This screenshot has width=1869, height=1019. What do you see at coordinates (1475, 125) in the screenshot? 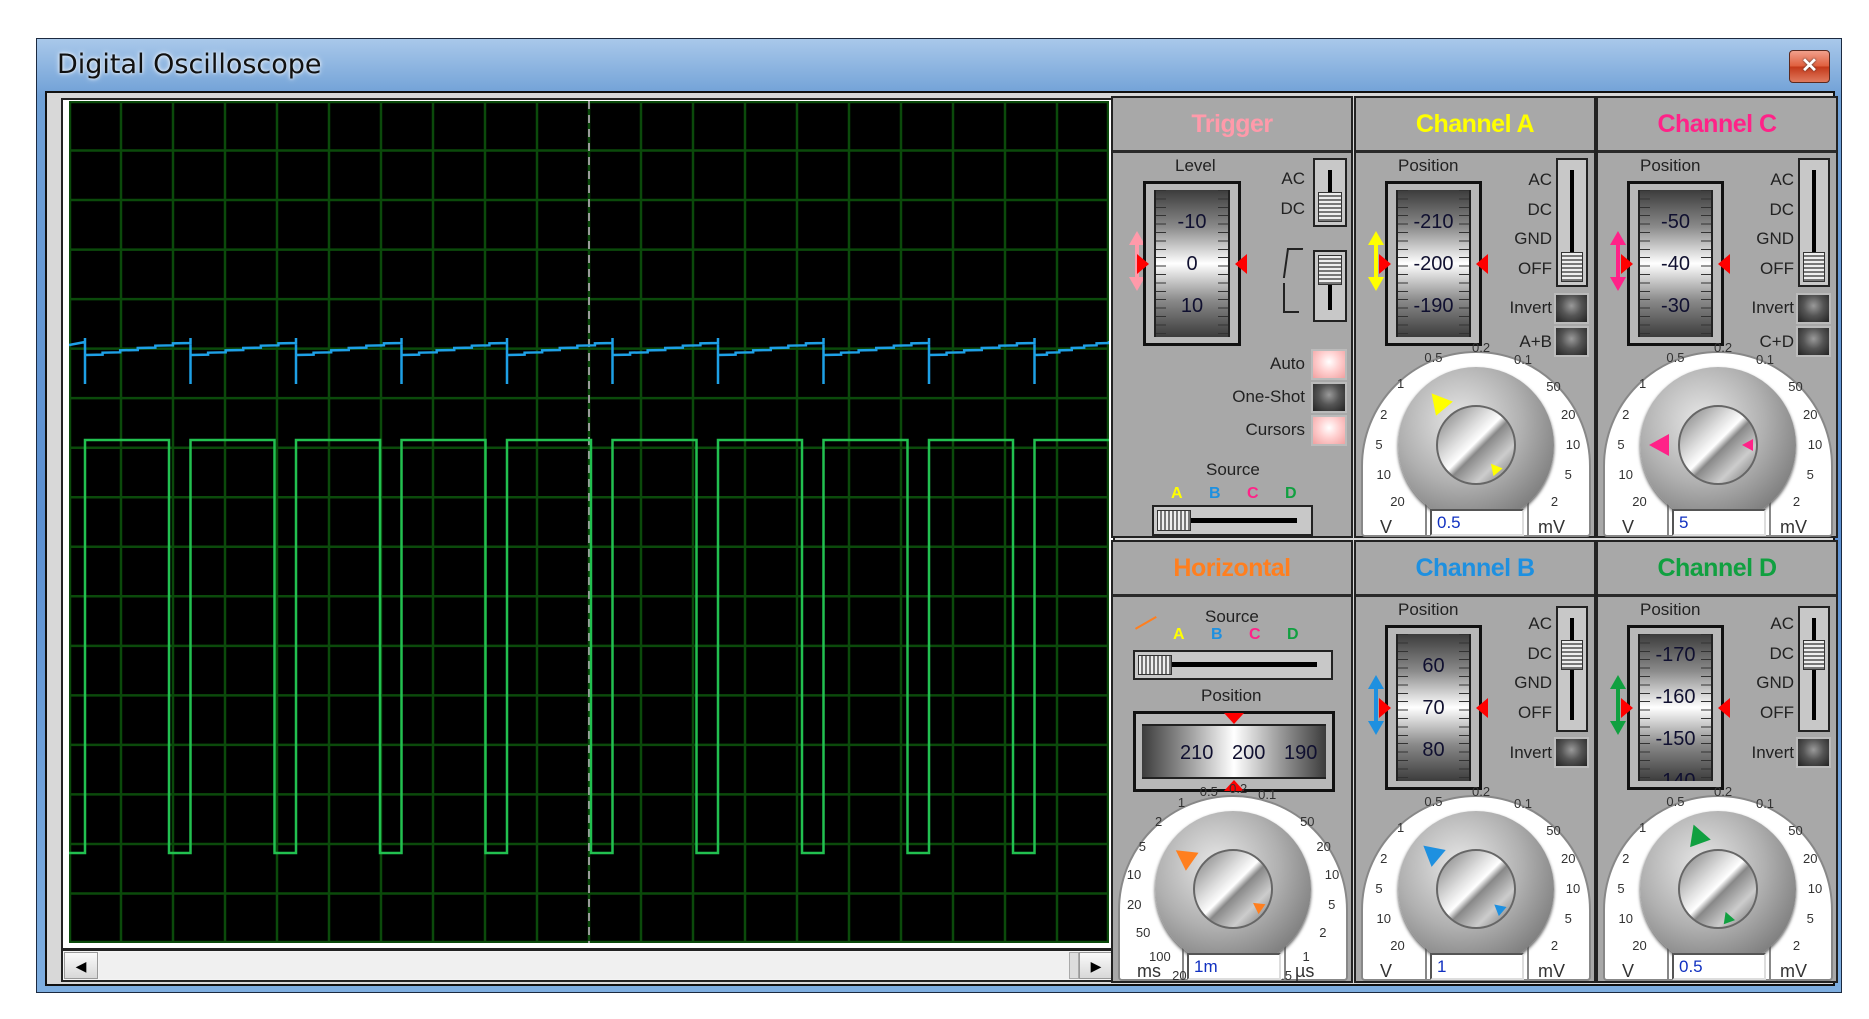
I see `panel-title: Channel A` at bounding box center [1475, 125].